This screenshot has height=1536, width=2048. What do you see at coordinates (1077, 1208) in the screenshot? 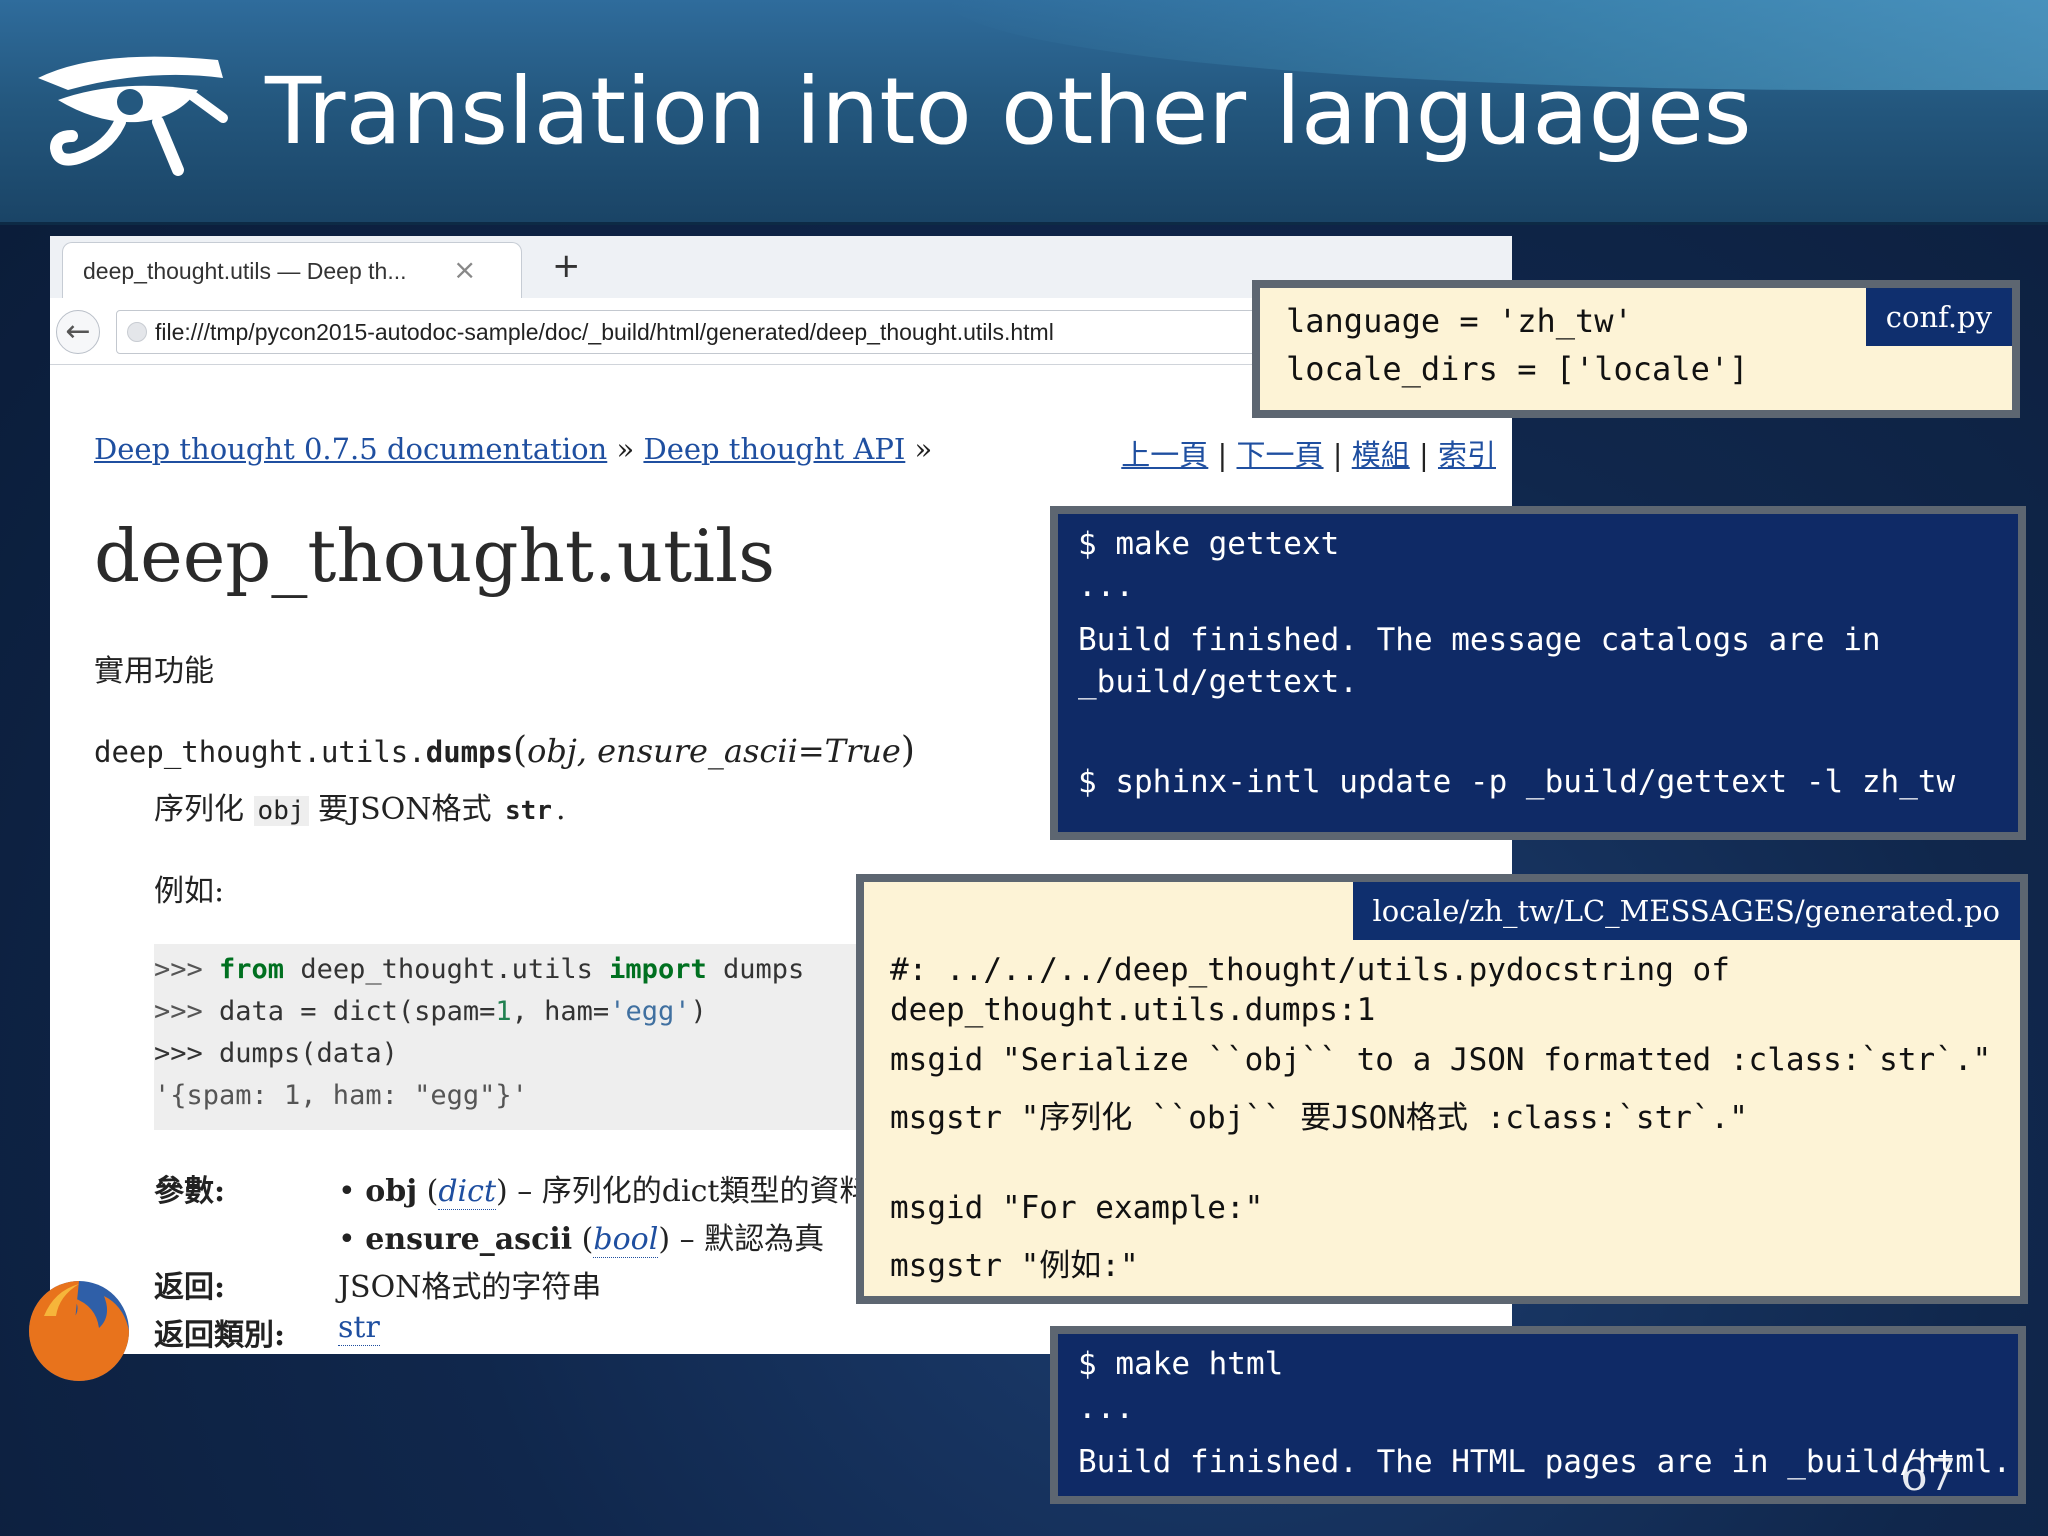
I see `po-line: msgid "For example:"` at bounding box center [1077, 1208].